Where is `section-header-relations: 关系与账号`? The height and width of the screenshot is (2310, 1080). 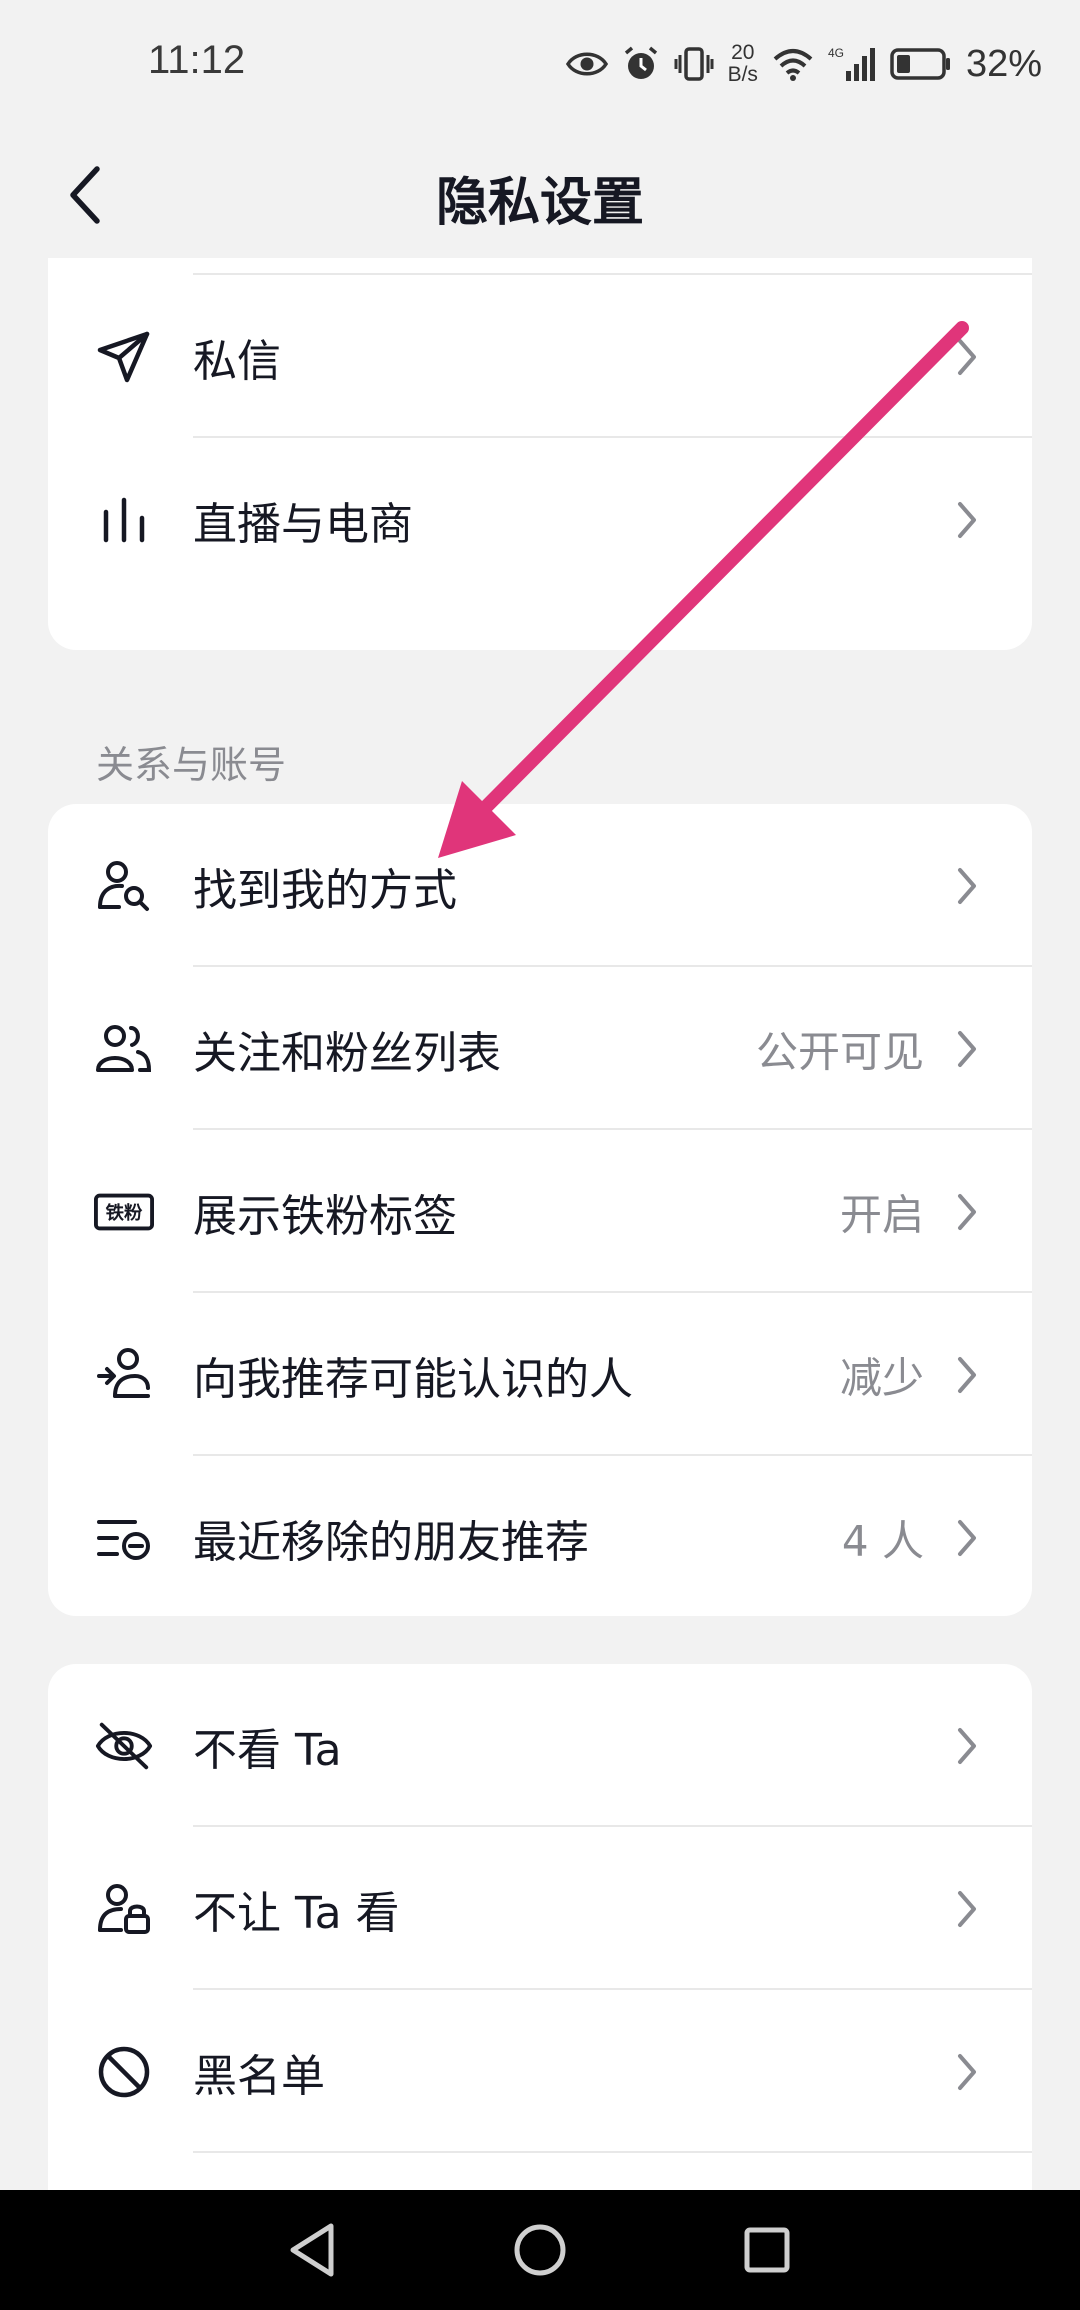
section-header-relations: 关系与账号 is located at coordinates (191, 765).